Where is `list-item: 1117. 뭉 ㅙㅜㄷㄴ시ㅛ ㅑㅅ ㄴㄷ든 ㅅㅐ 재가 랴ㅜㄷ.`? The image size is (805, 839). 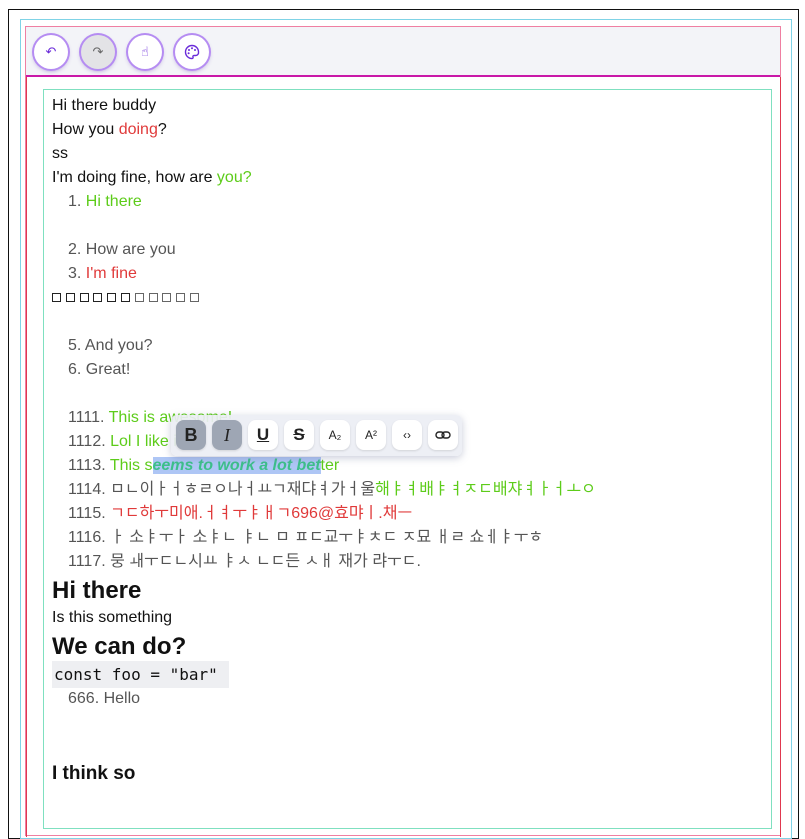
list-item: 1117. 뭉 ㅙㅜㄷㄴ시ㅛ ㅑㅅ ㄴㄷ든 ㅅㅐ 재가 랴ㅜㄷ. is located at coordinates (244, 561).